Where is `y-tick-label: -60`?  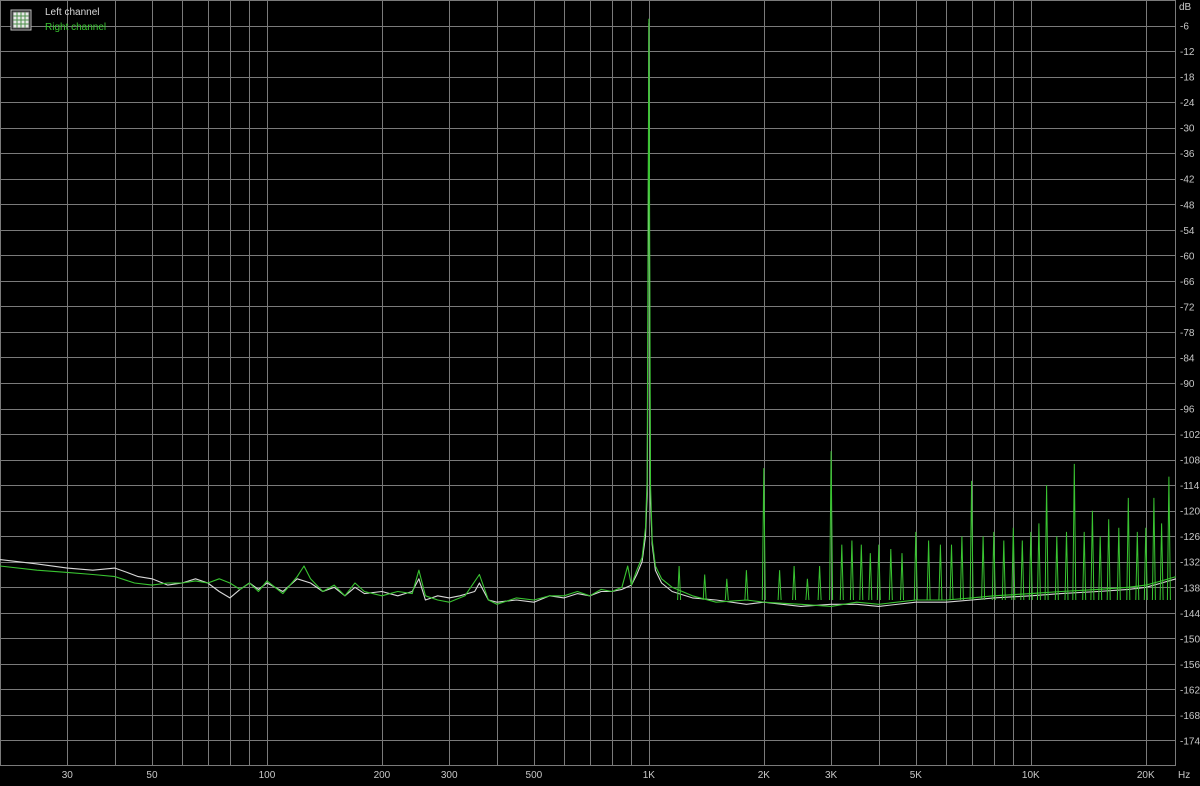 y-tick-label: -60 is located at coordinates (1187, 256).